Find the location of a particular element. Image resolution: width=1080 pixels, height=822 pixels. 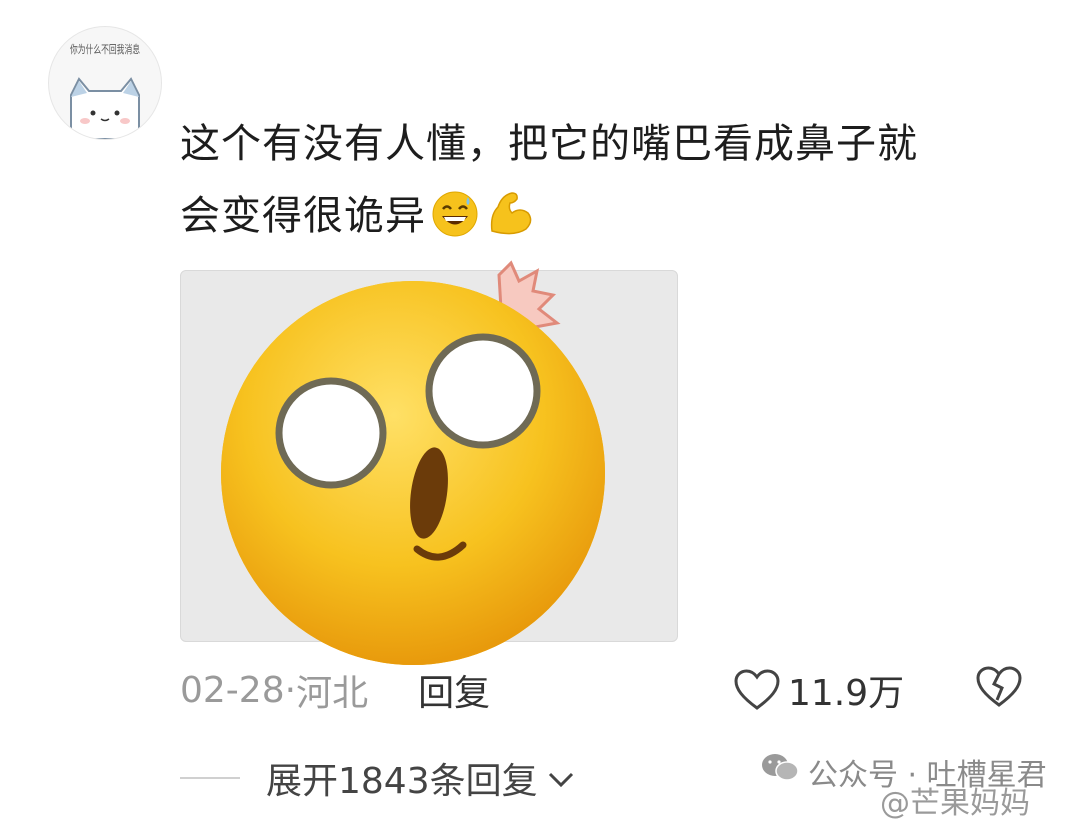

heart-icon is located at coordinates (757, 689).